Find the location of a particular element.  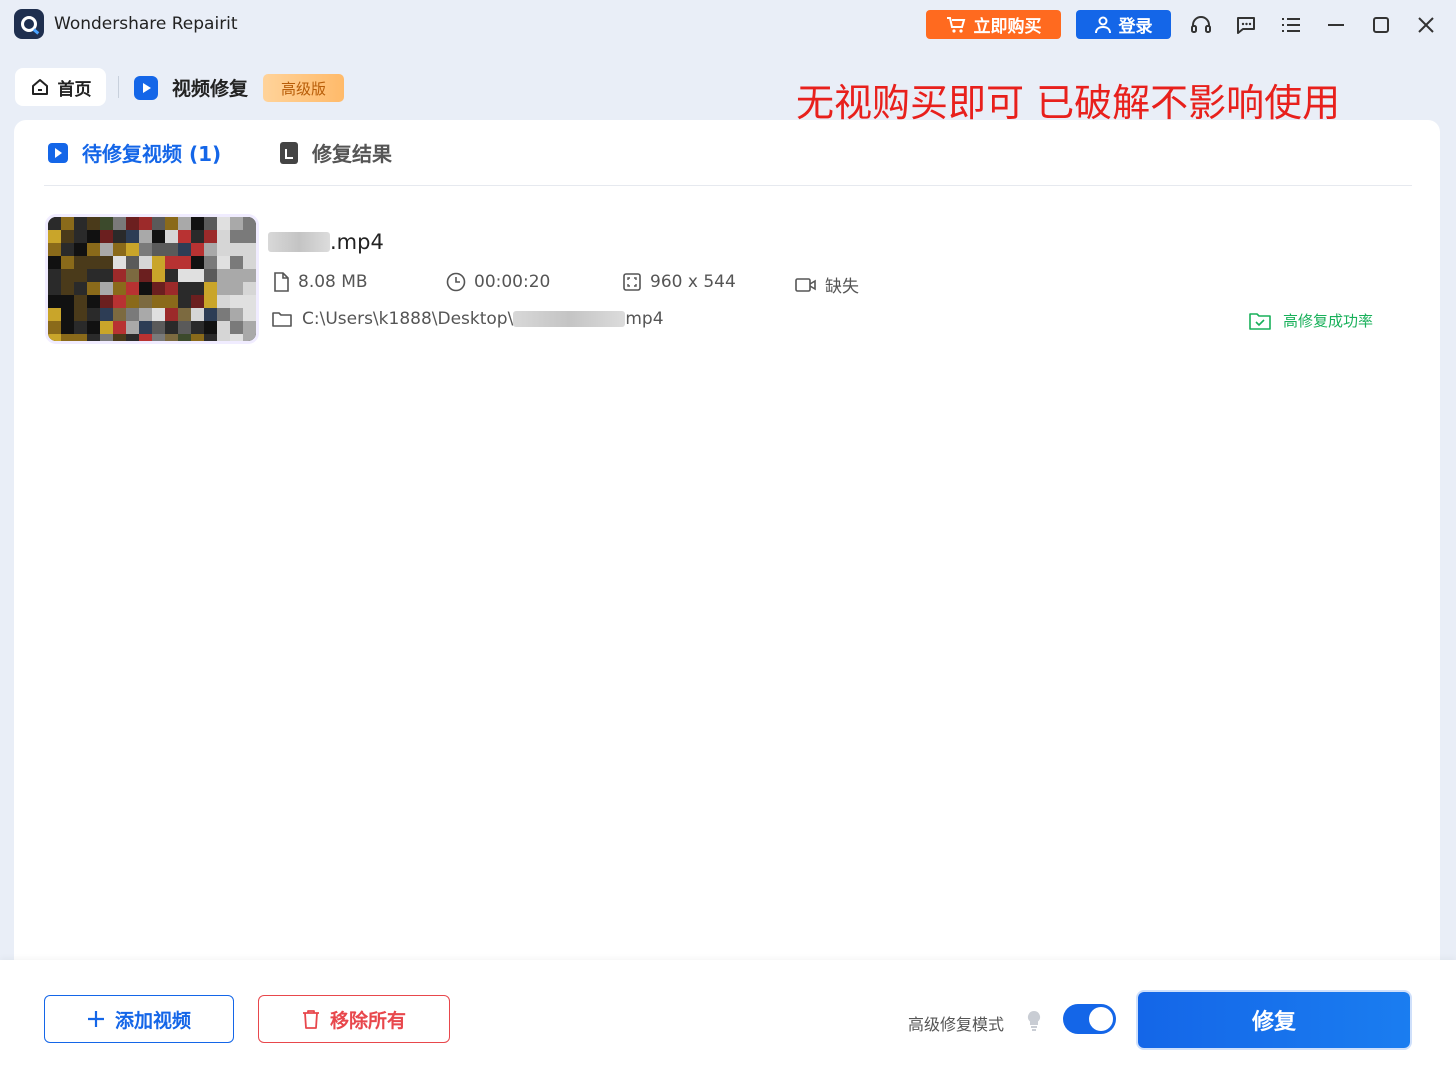

login-button: 登录 is located at coordinates (1123, 24).